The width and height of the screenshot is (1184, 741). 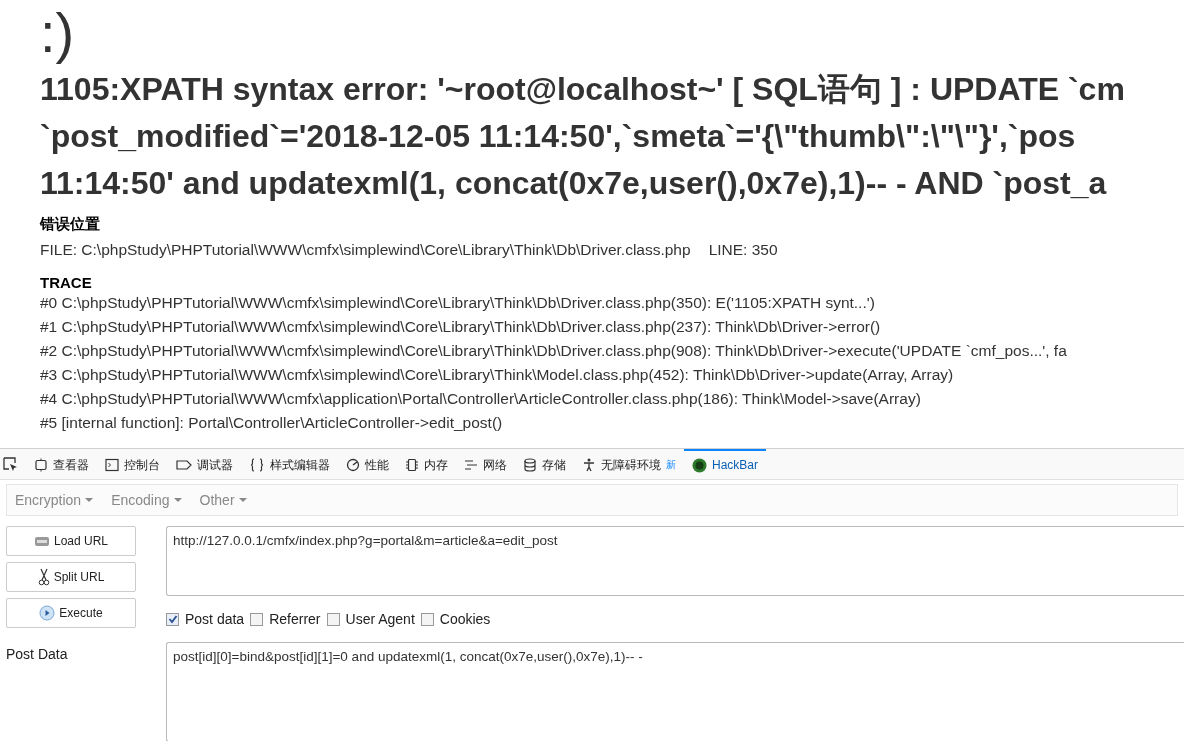 I want to click on gauge-icon, so click(x=353, y=465).